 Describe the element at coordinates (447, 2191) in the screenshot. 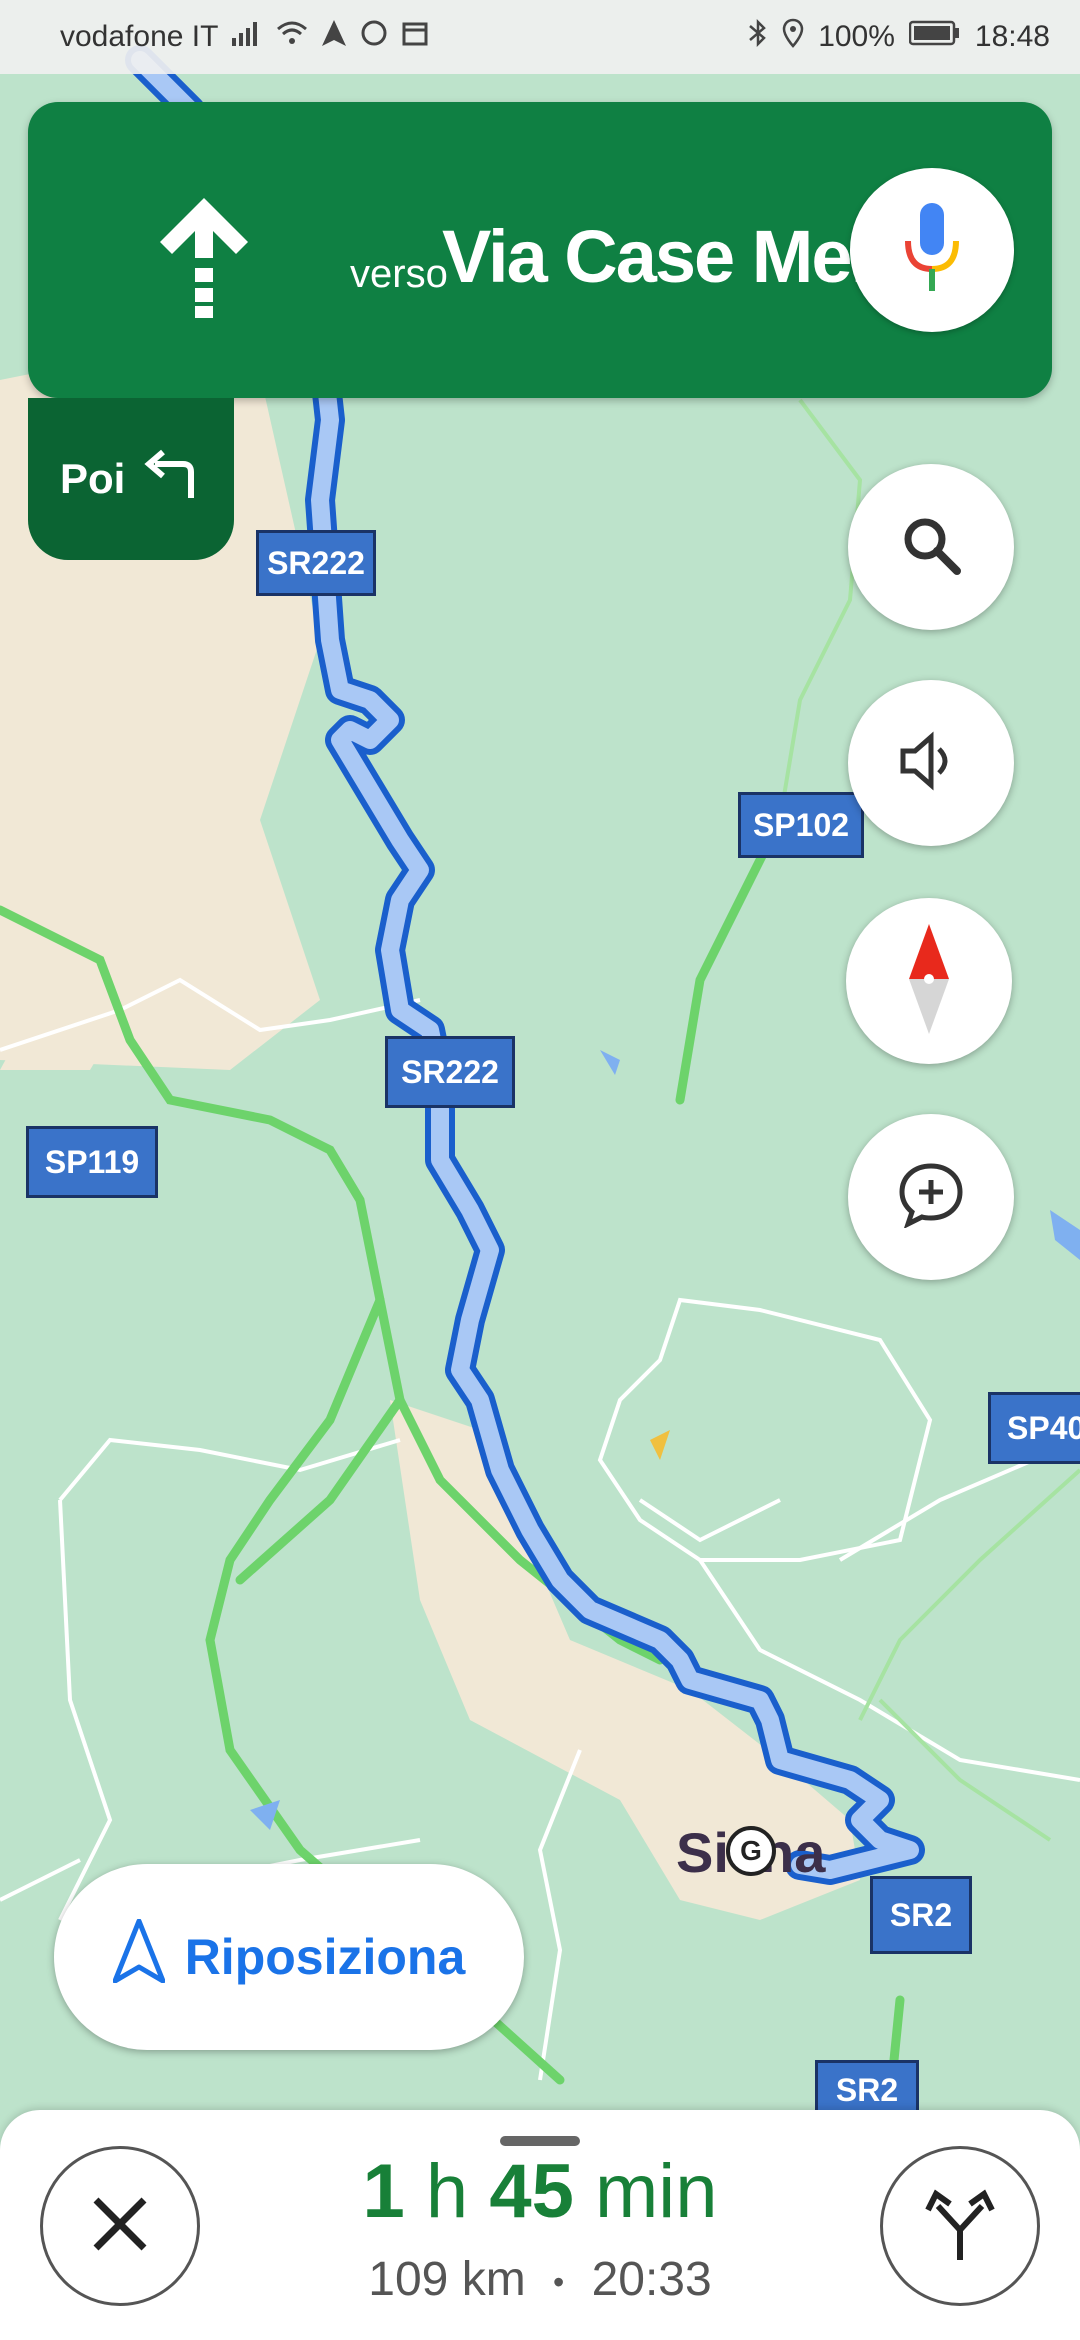

I see `eta-hours-unit: h` at that location.